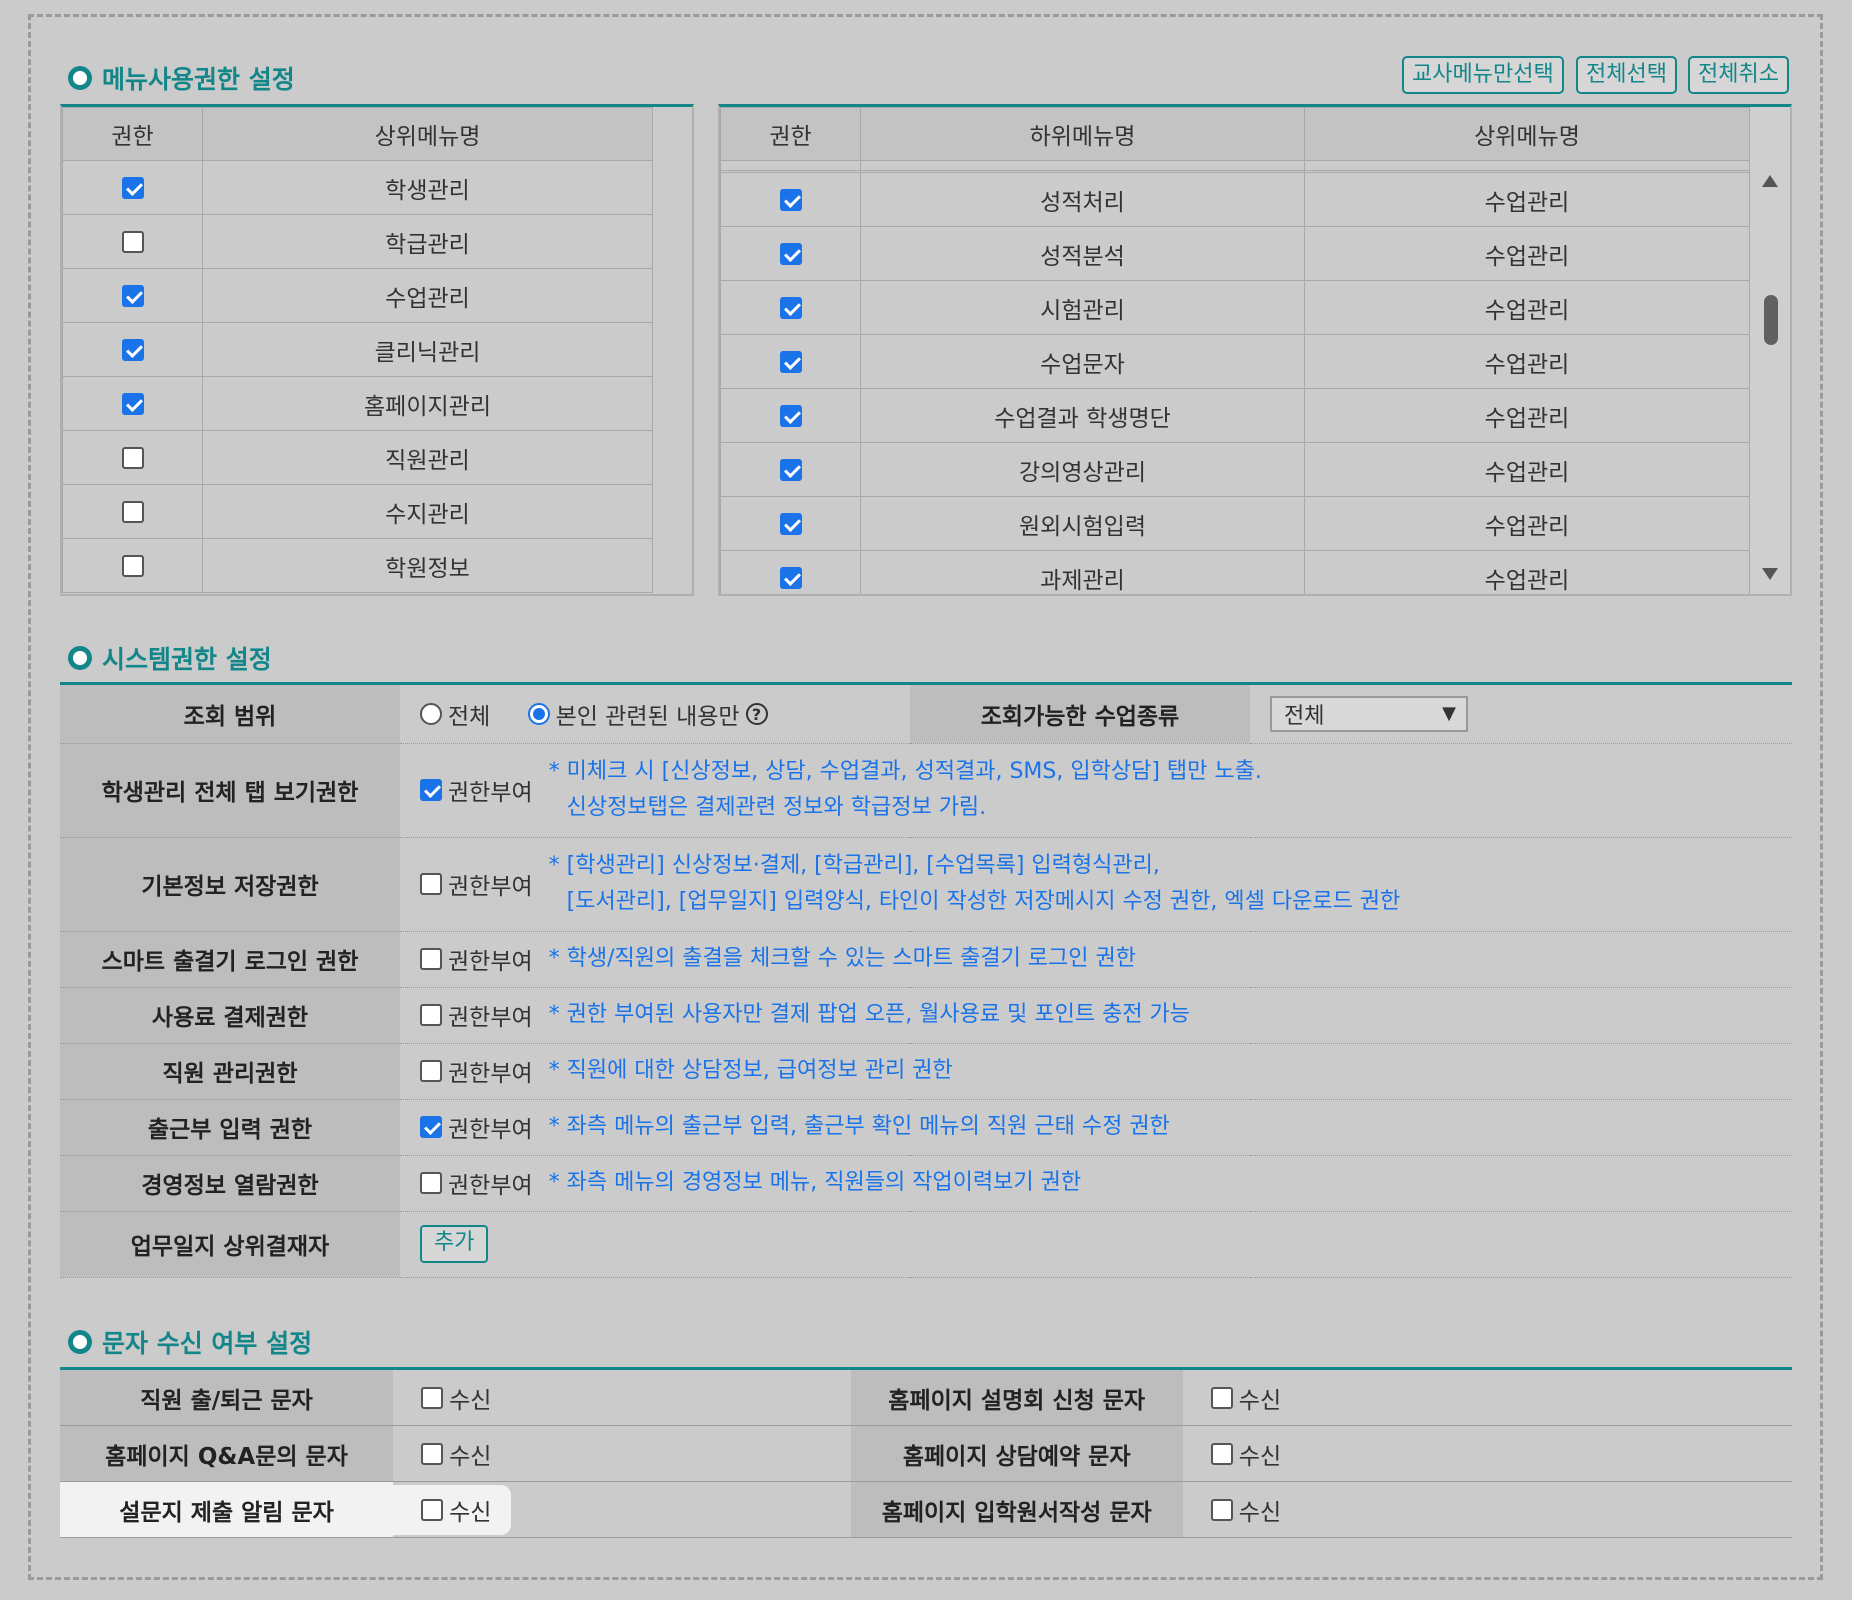 This screenshot has width=1852, height=1600. Describe the element at coordinates (859, 1126) in the screenshot. I see `permission-note: * 좌측 메뉴의 출근부 입력, 출근부 확인 메뉴의 직원 근태 수정 권한` at that location.